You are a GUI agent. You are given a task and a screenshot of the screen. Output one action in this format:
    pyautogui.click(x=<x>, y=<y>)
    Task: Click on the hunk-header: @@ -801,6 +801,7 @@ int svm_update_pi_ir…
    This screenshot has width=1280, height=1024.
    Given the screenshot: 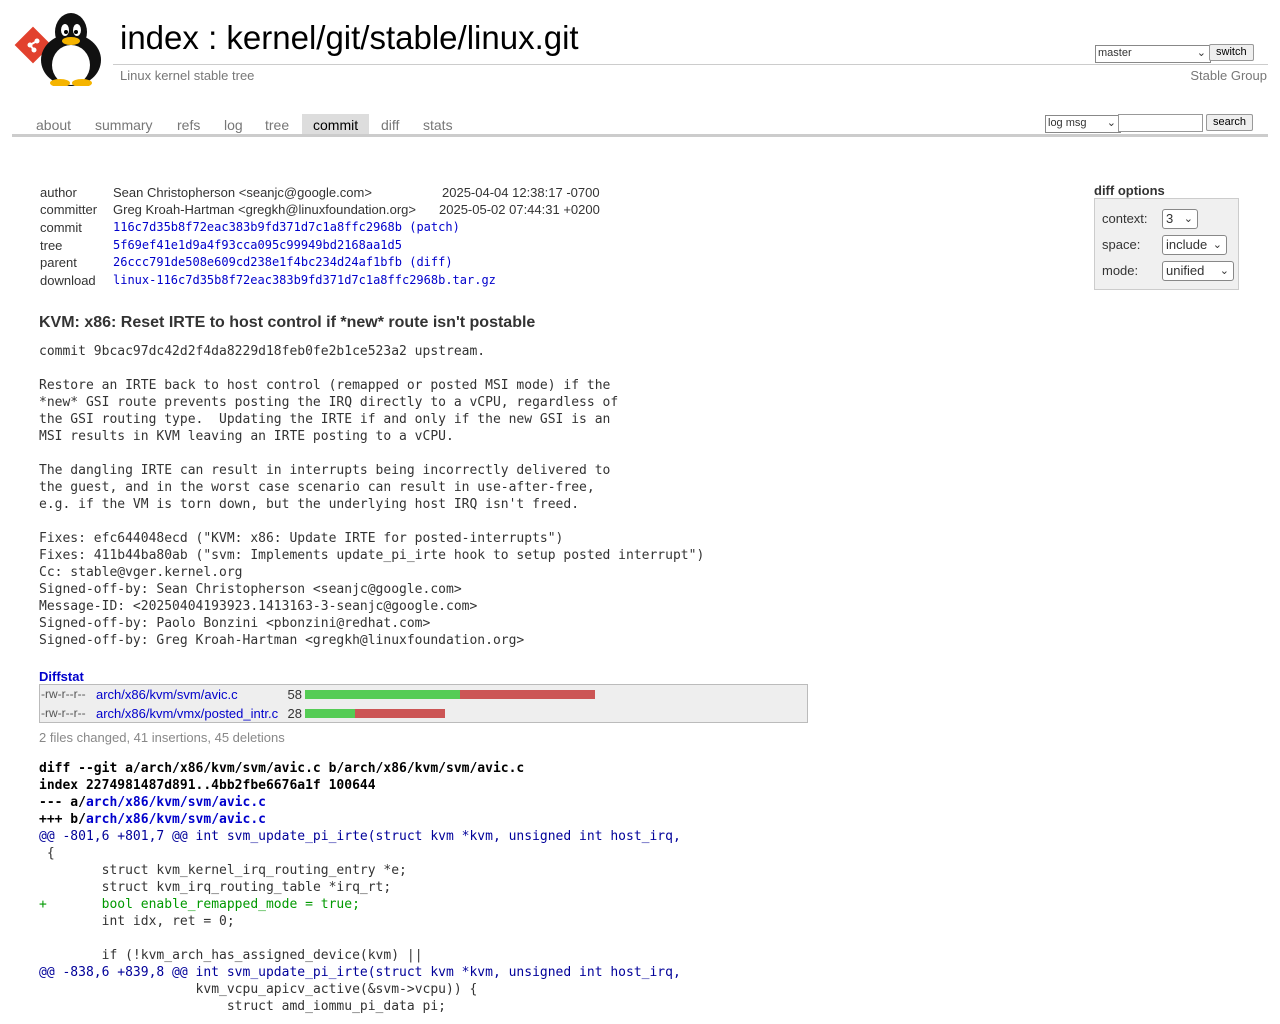 What is the action you would take?
    pyautogui.click(x=360, y=836)
    